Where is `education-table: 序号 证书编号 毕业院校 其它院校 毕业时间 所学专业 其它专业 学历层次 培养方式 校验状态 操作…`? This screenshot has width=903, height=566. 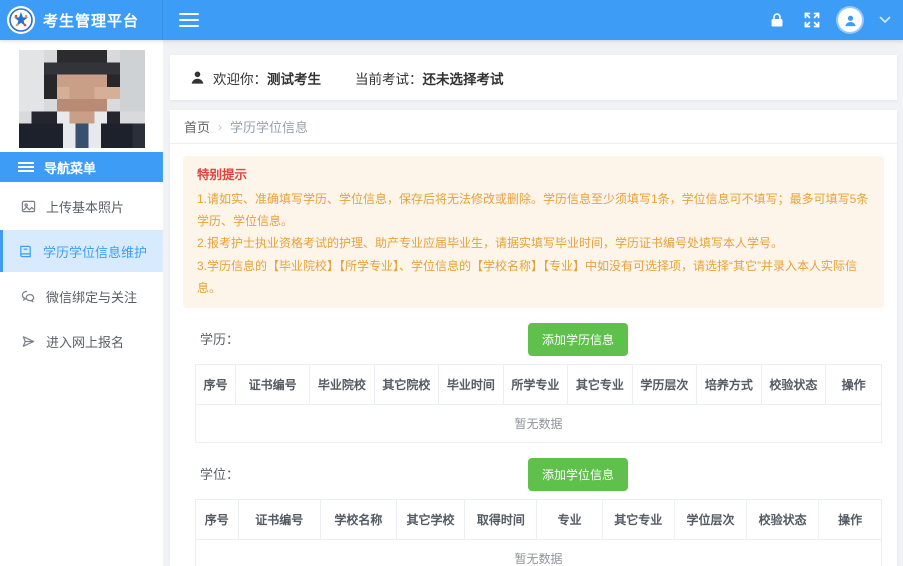
education-table: 序号 证书编号 毕业院校 其它院校 毕业时间 所学专业 其它专业 学历层次 培养方式 校验状态 操作… is located at coordinates (538, 403).